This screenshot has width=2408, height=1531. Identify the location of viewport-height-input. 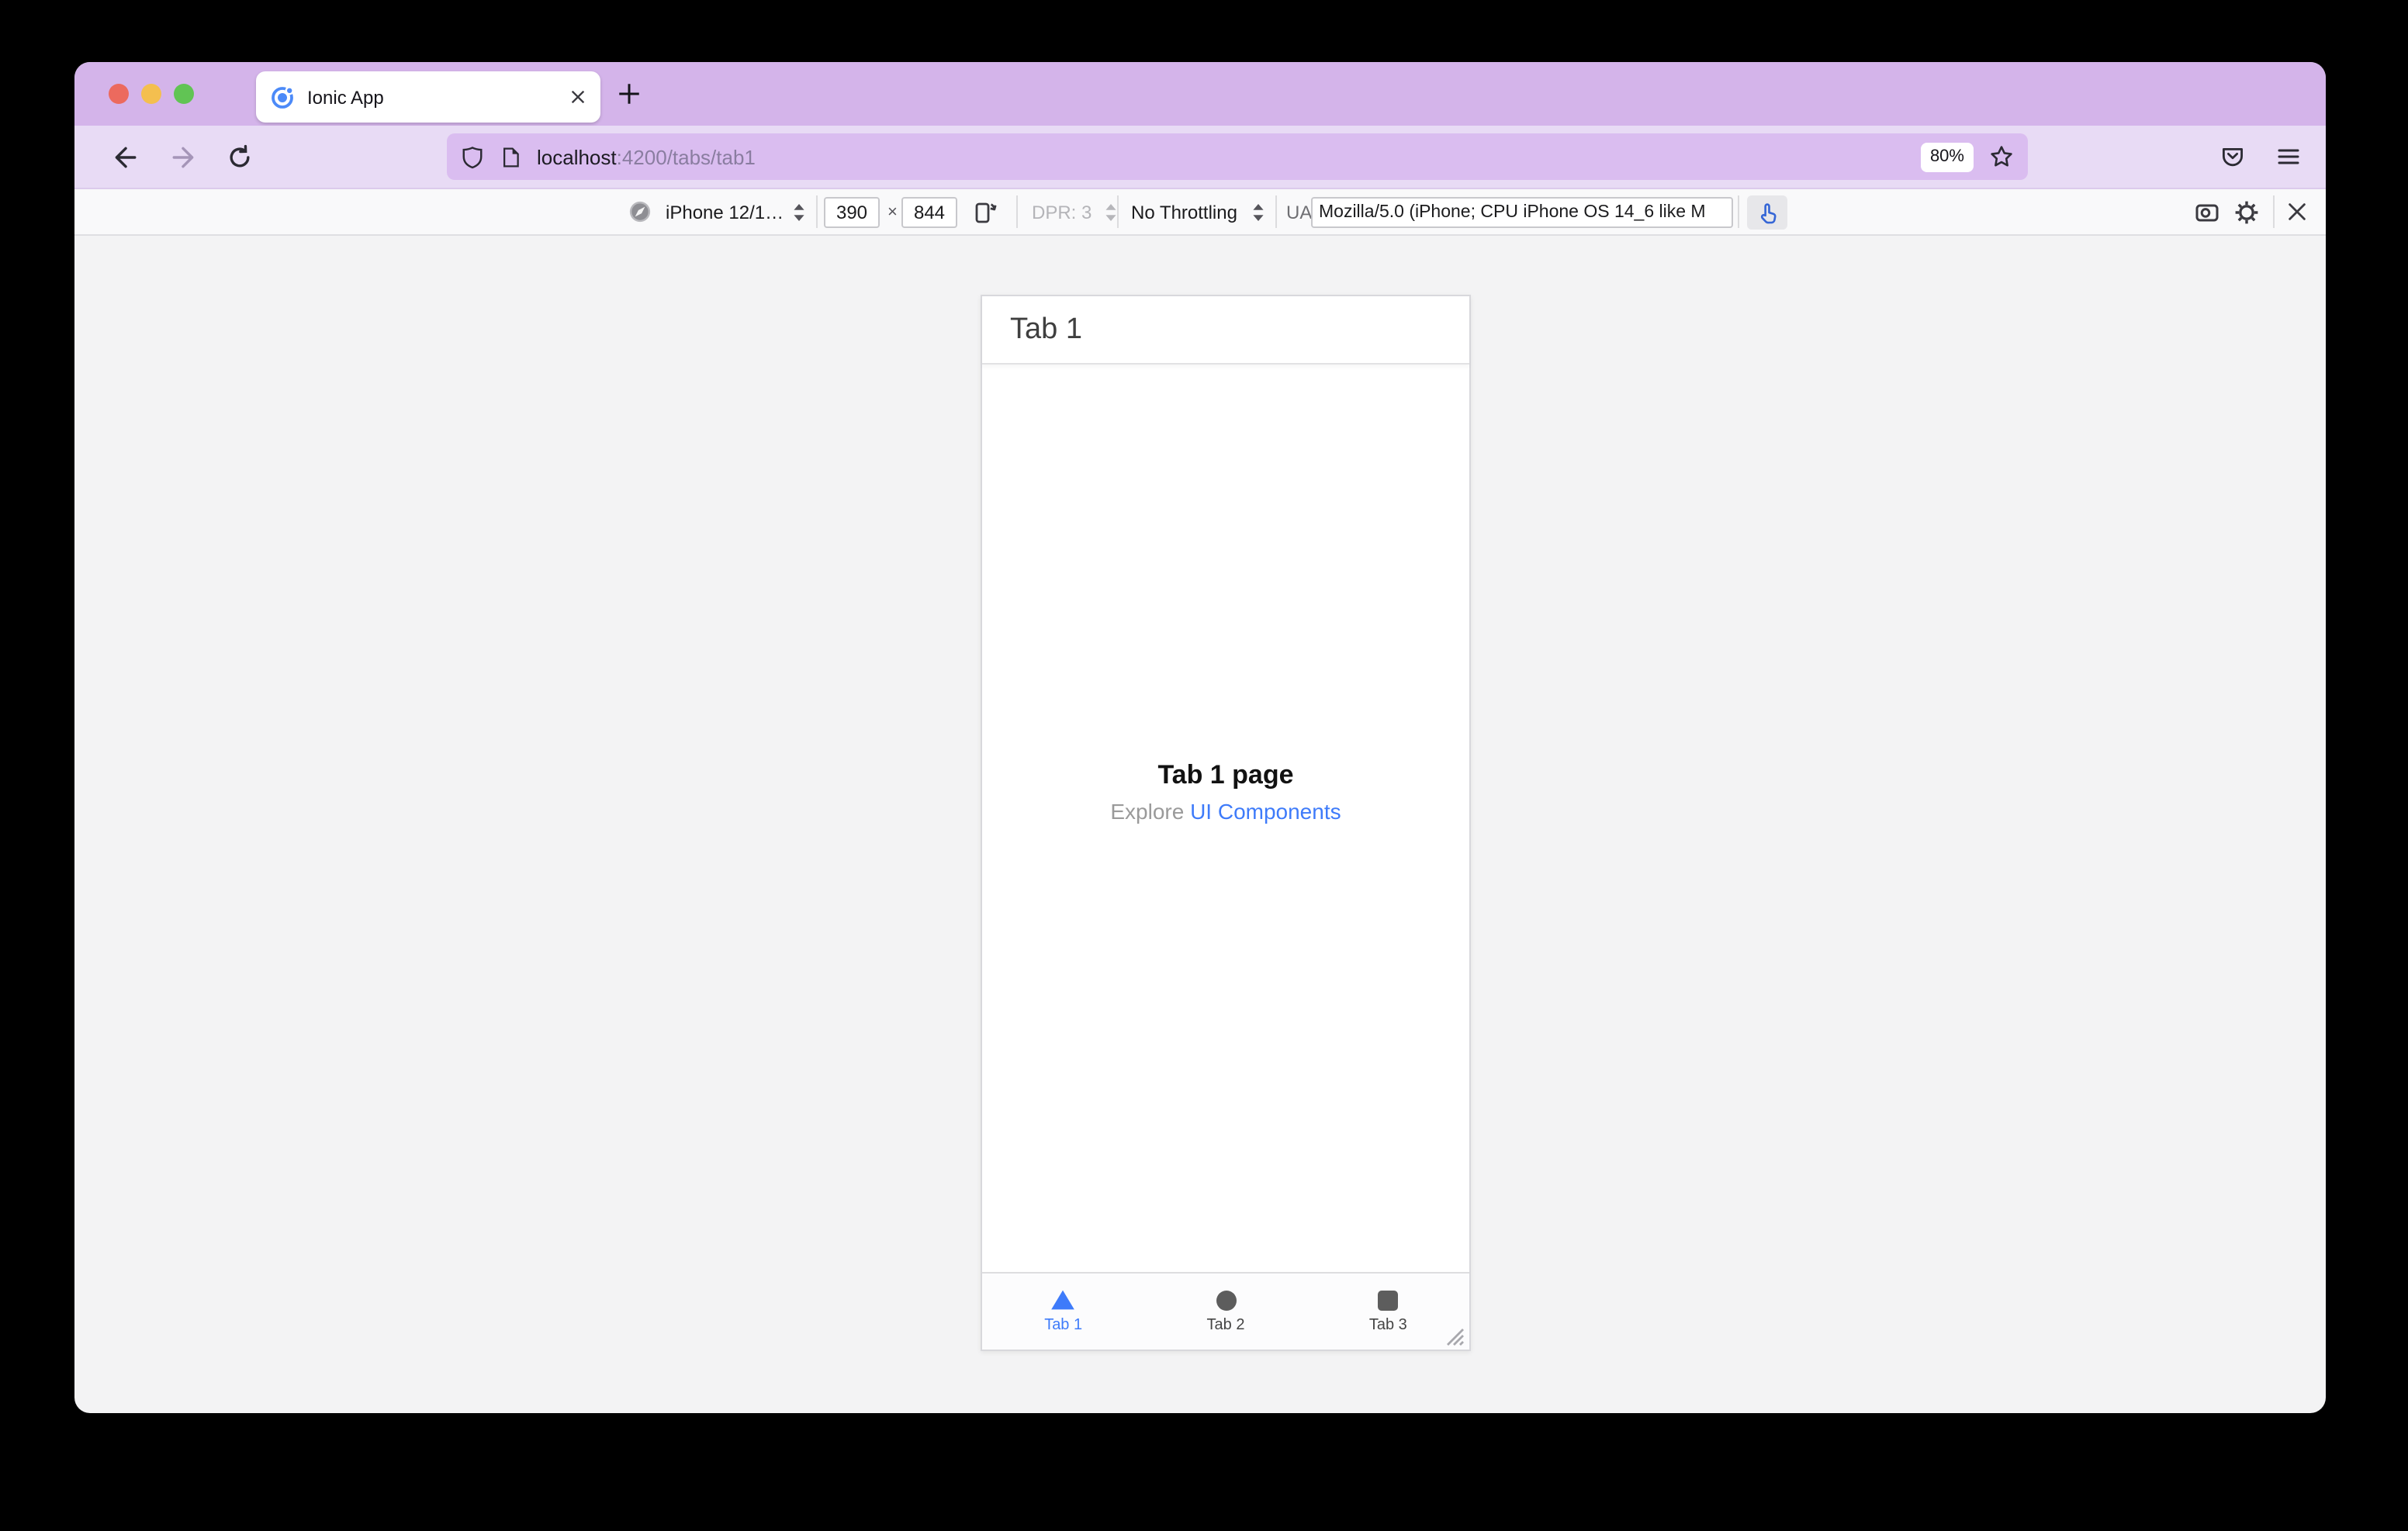
(929, 212).